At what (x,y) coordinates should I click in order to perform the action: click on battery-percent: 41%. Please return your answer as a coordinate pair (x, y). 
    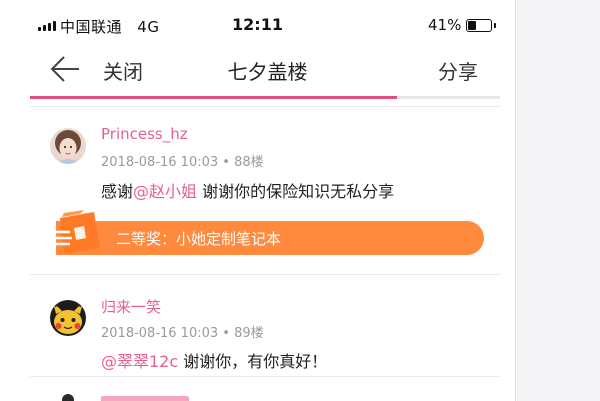
    Looking at the image, I should click on (445, 25).